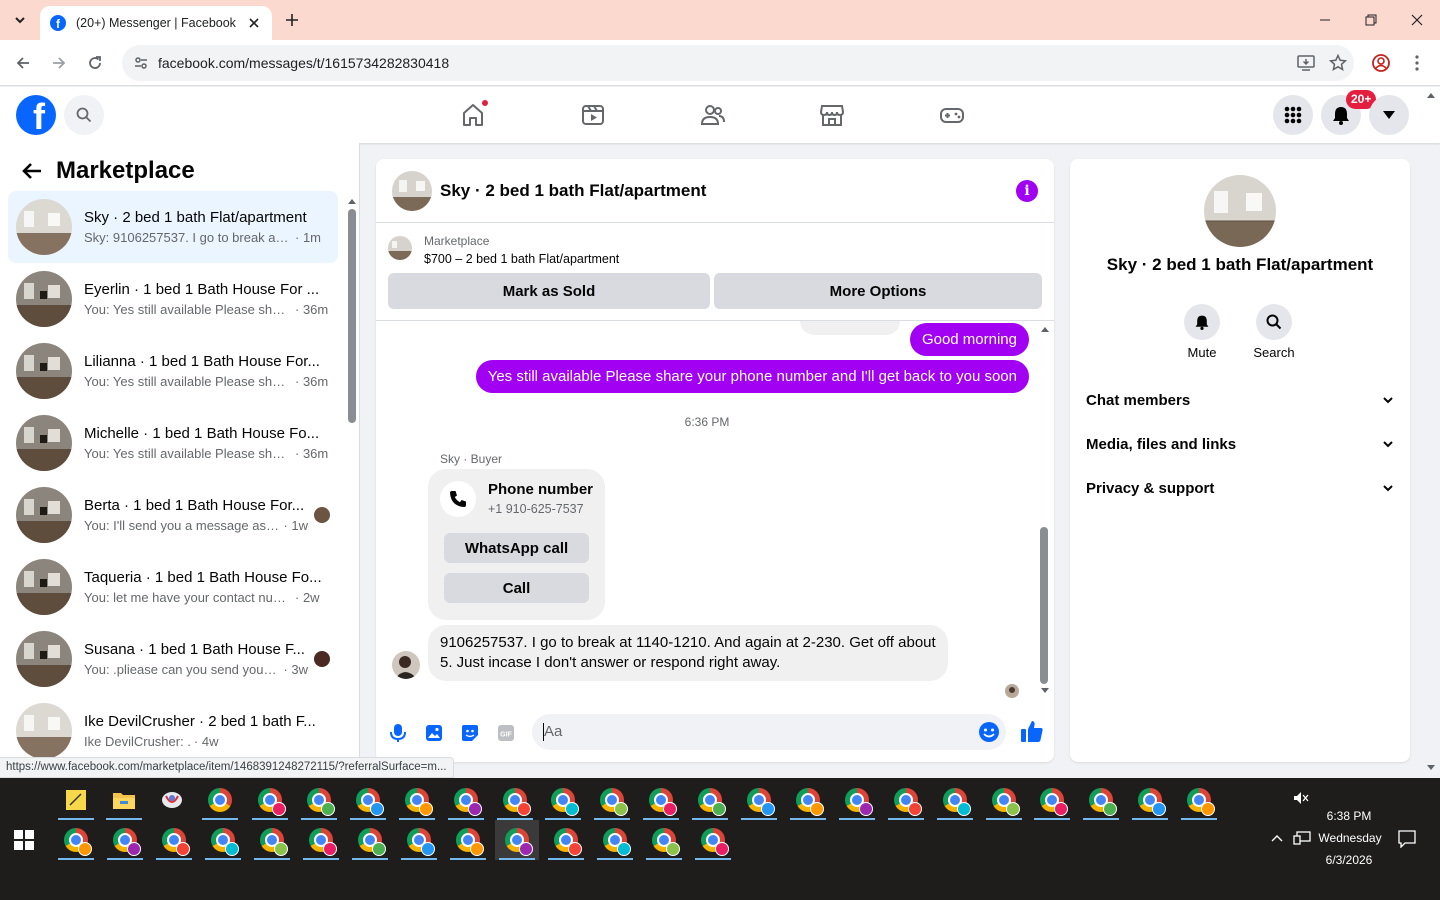  Describe the element at coordinates (506, 733) in the screenshot. I see `gif-icon: GIF` at that location.